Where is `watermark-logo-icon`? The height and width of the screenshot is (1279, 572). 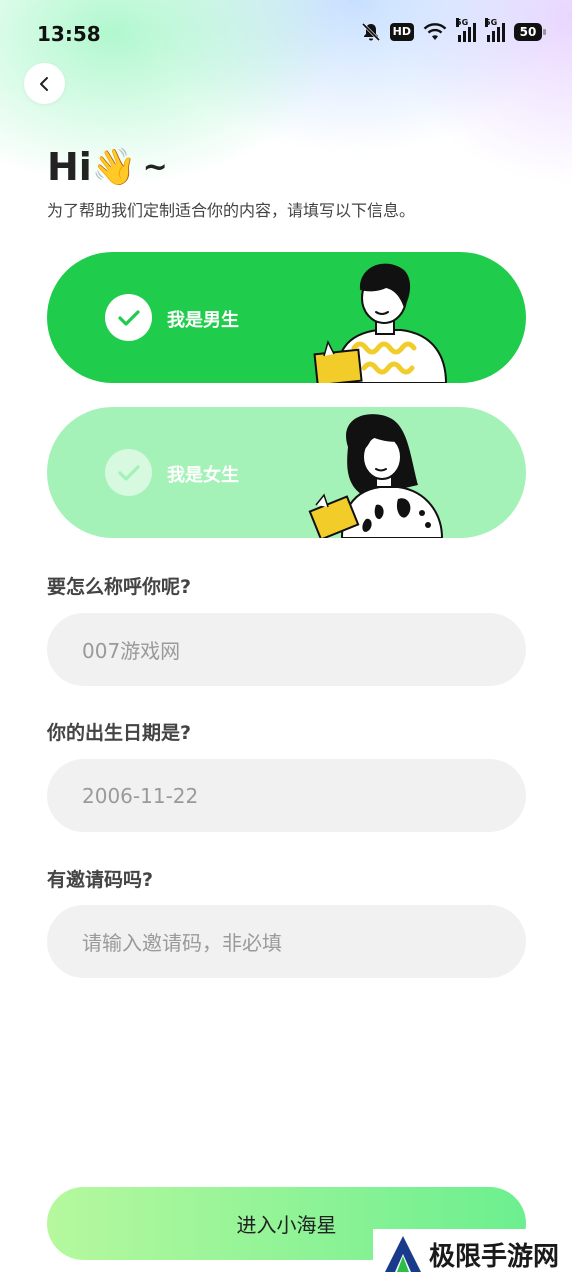 watermark-logo-icon is located at coordinates (403, 1254).